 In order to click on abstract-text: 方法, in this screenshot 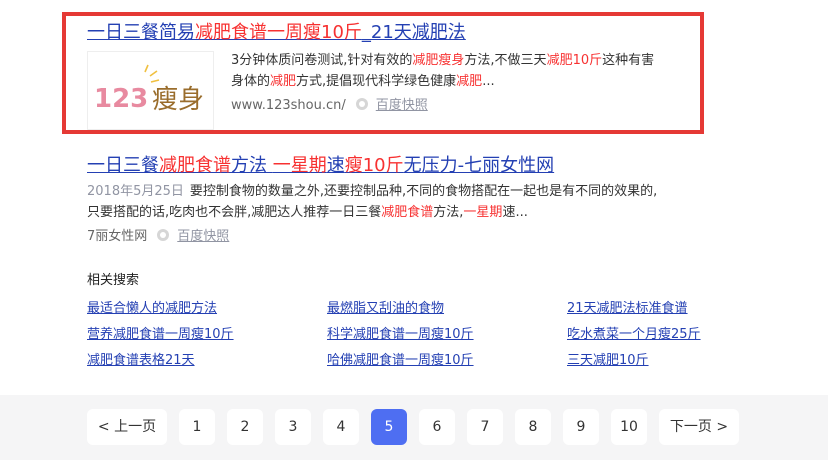, I will do `click(448, 212)`.